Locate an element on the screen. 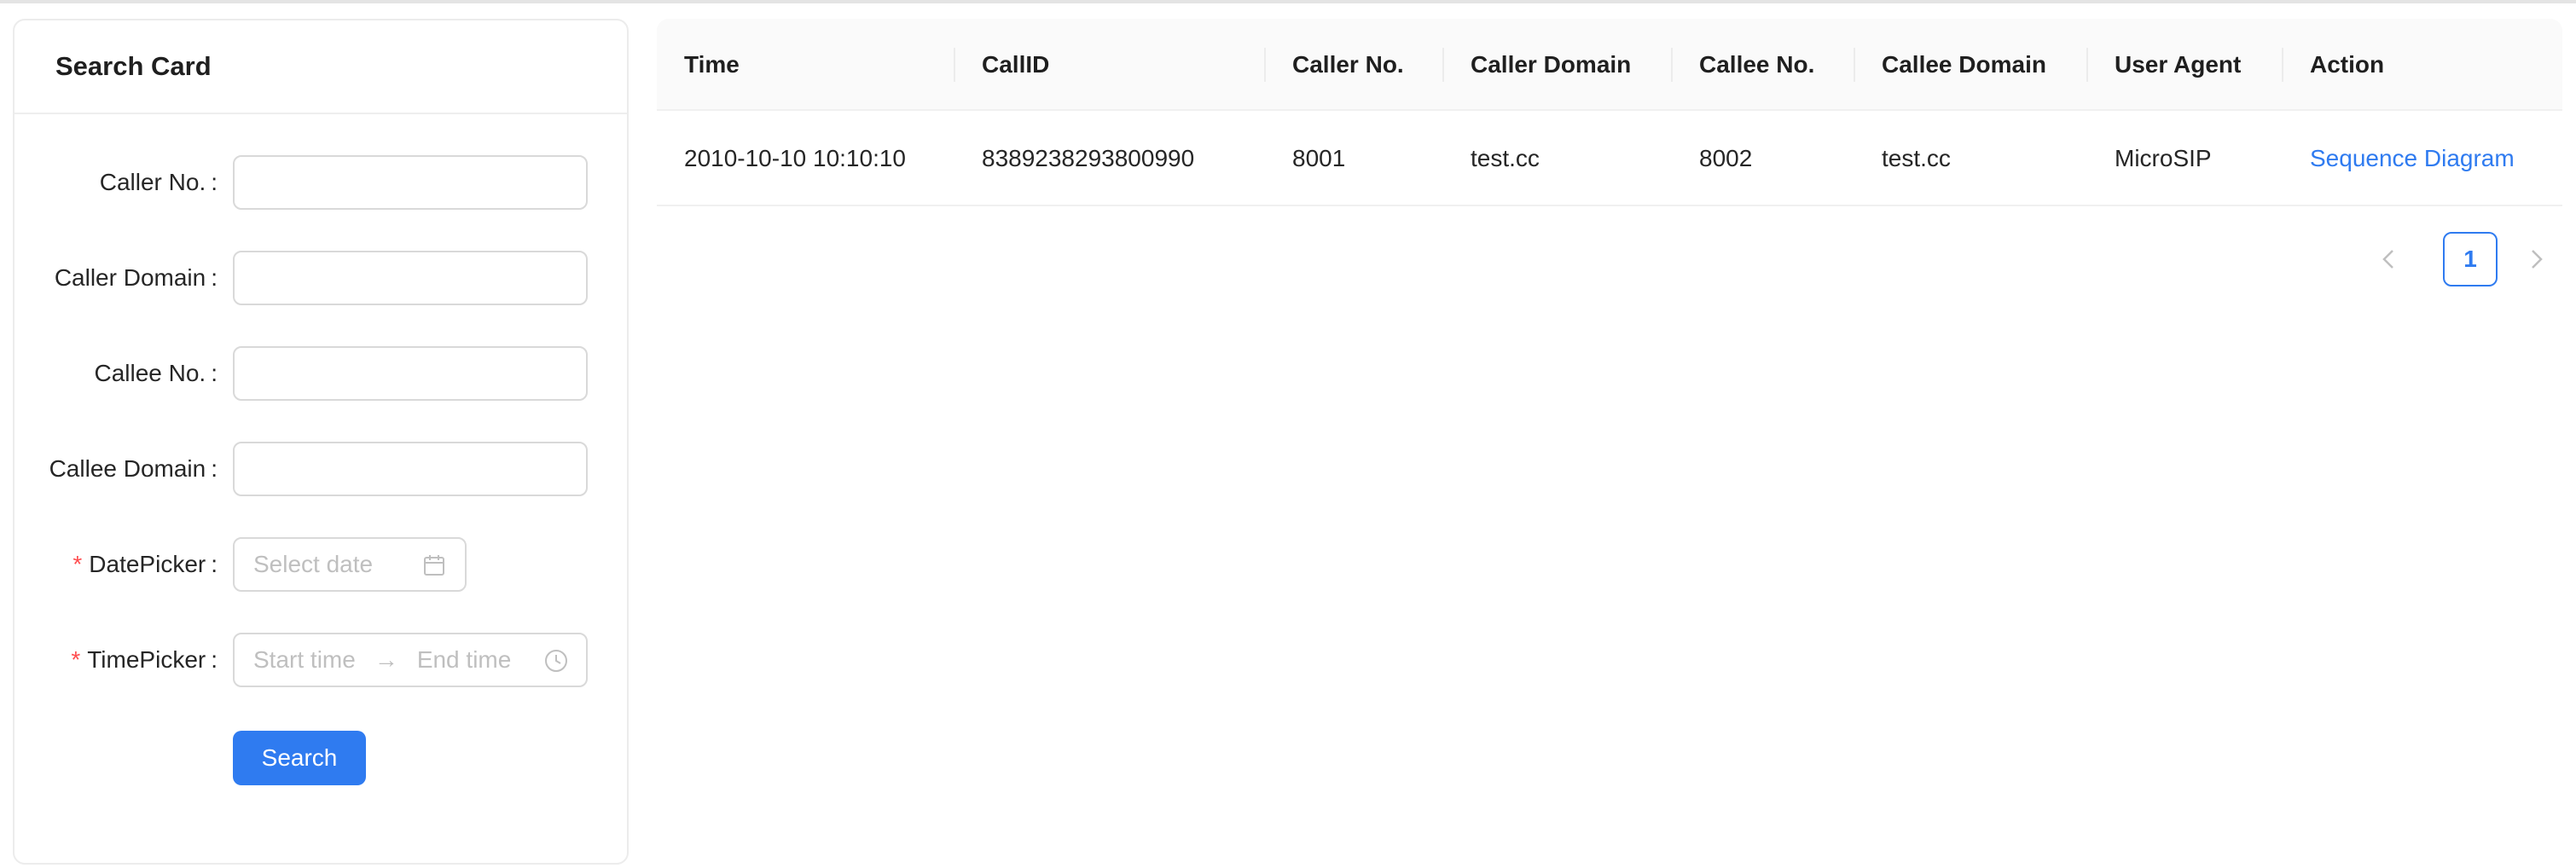 This screenshot has width=2576, height=868. date-picker-placeholder: Select date is located at coordinates (313, 564).